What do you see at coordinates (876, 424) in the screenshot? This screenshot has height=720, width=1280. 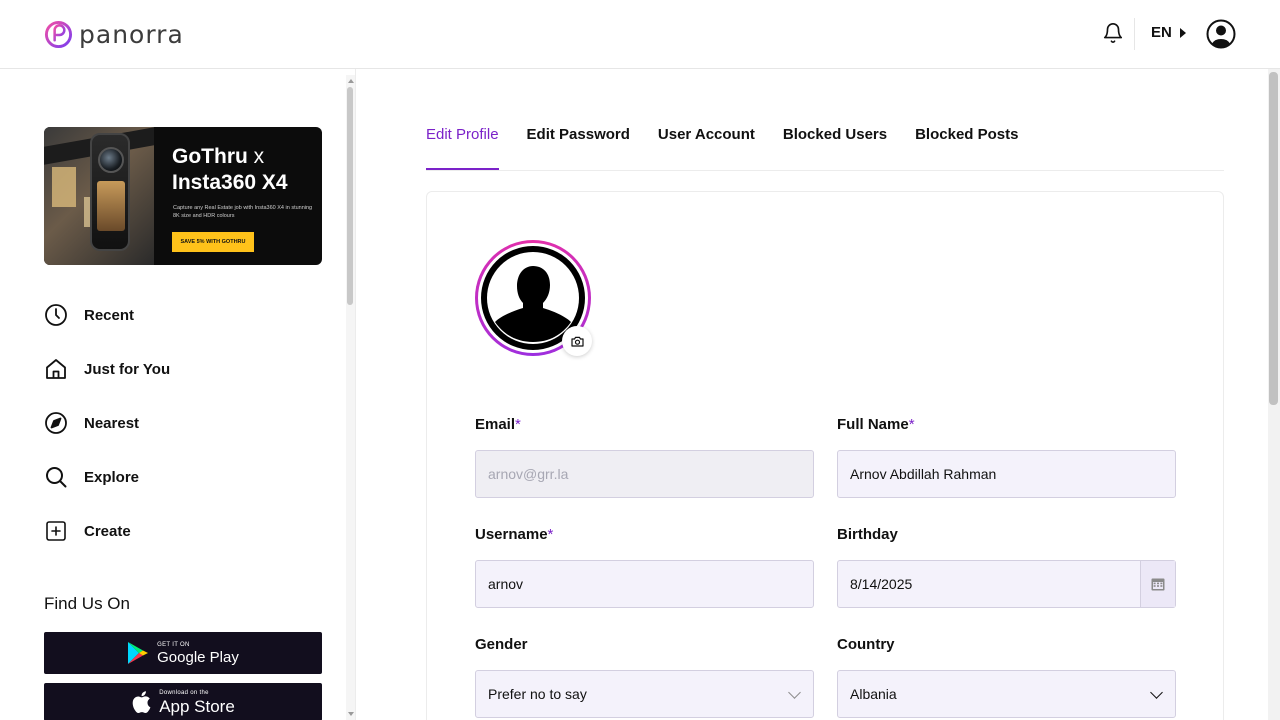 I see `full-name-label: Full Name*` at bounding box center [876, 424].